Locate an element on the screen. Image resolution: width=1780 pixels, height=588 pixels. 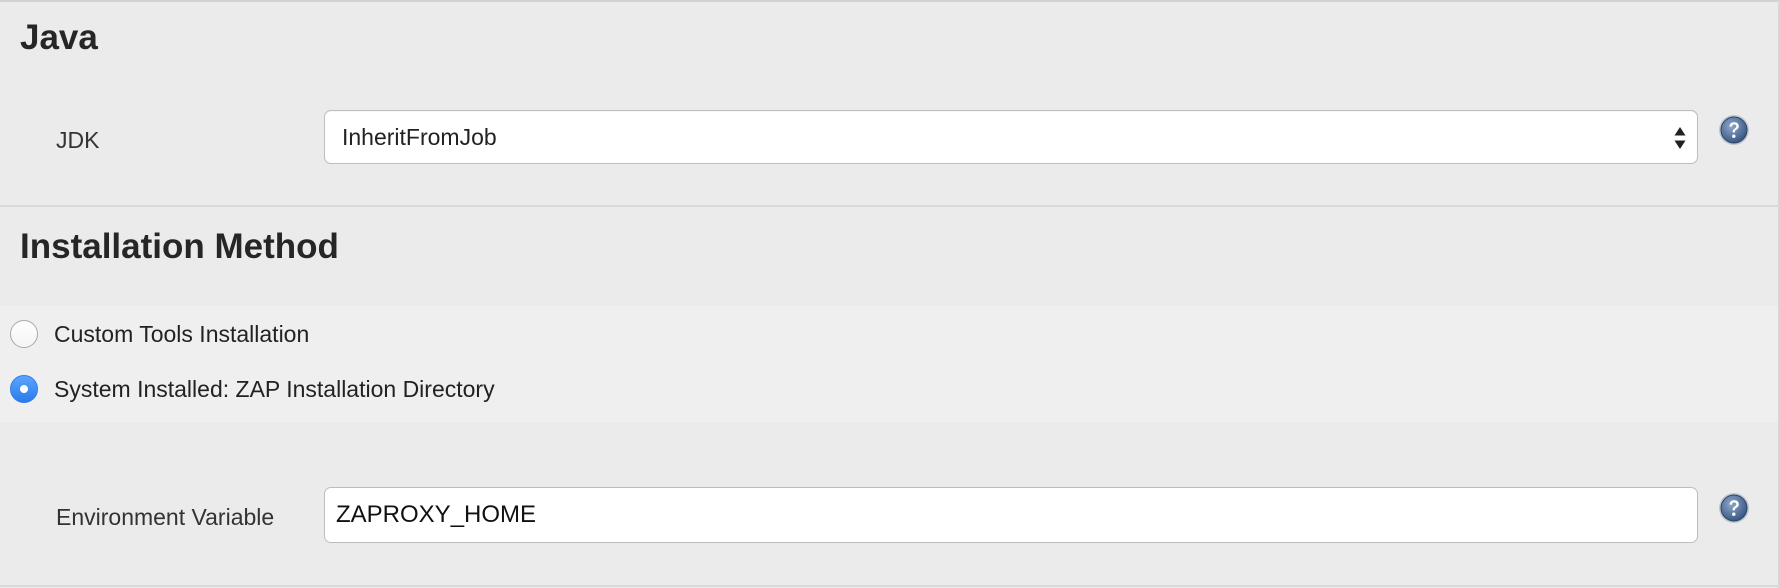
custom-tools-label: Custom Tools Installation is located at coordinates (182, 333).